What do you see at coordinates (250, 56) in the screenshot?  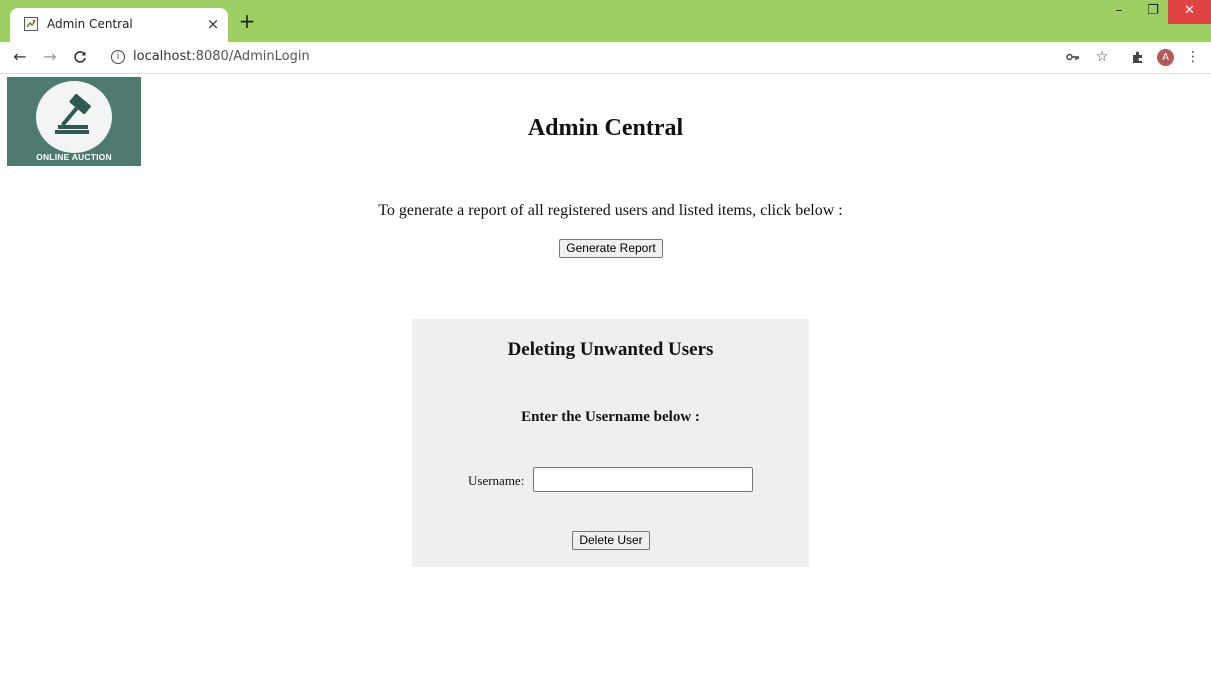 I see `url-path: :8080/AdminLogin` at bounding box center [250, 56].